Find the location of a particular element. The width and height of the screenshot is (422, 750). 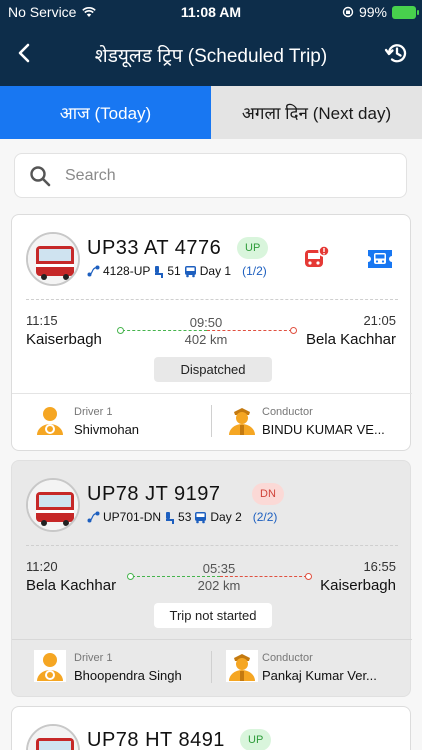

trip-day: Day 2 is located at coordinates (226, 517).